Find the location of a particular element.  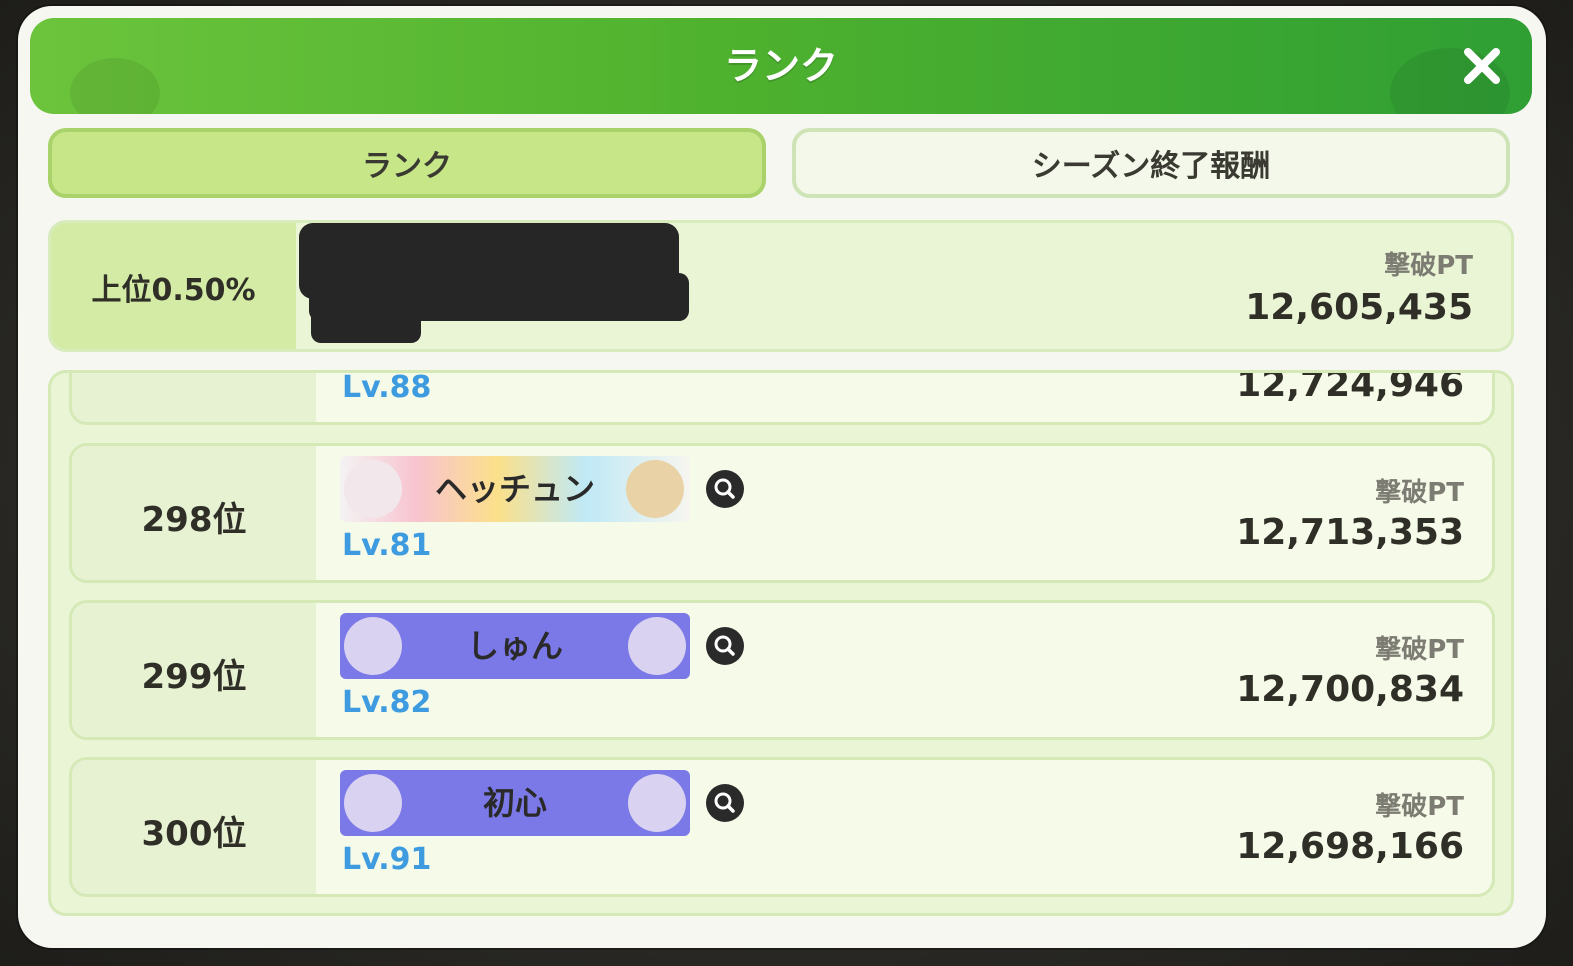

close-button is located at coordinates (1482, 66).